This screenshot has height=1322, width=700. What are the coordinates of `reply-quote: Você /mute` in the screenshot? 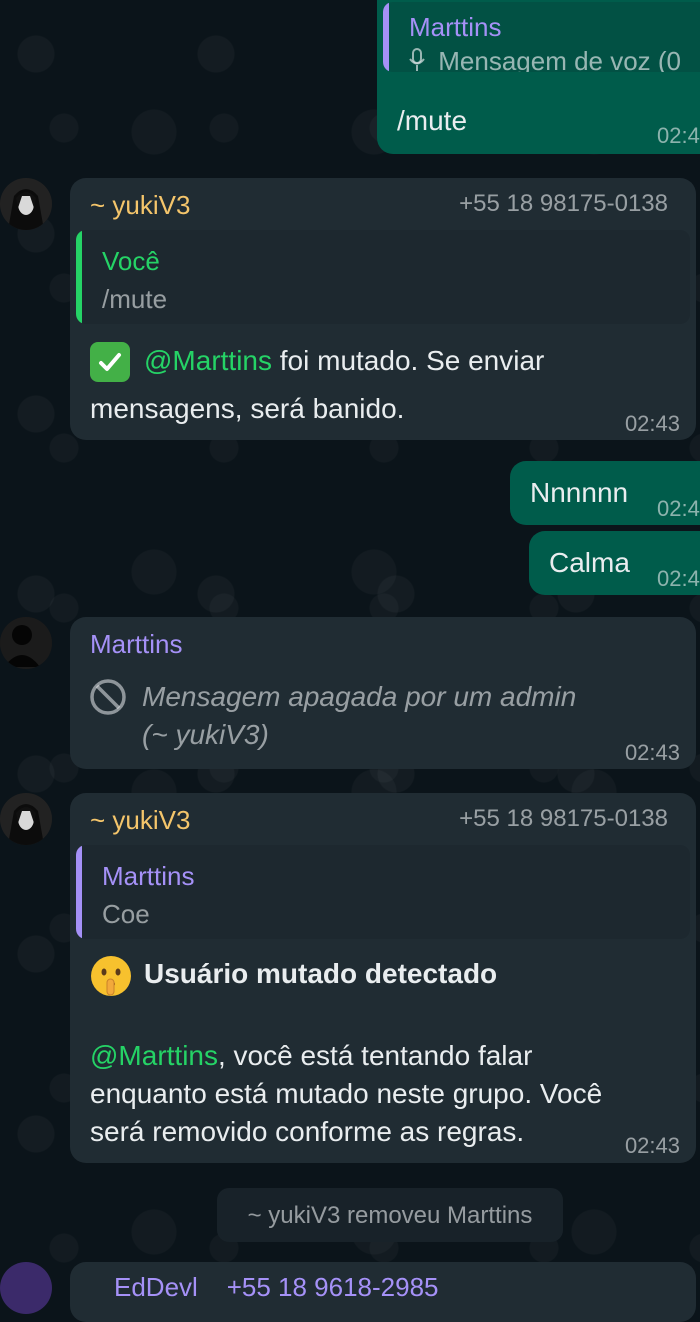 It's located at (383, 277).